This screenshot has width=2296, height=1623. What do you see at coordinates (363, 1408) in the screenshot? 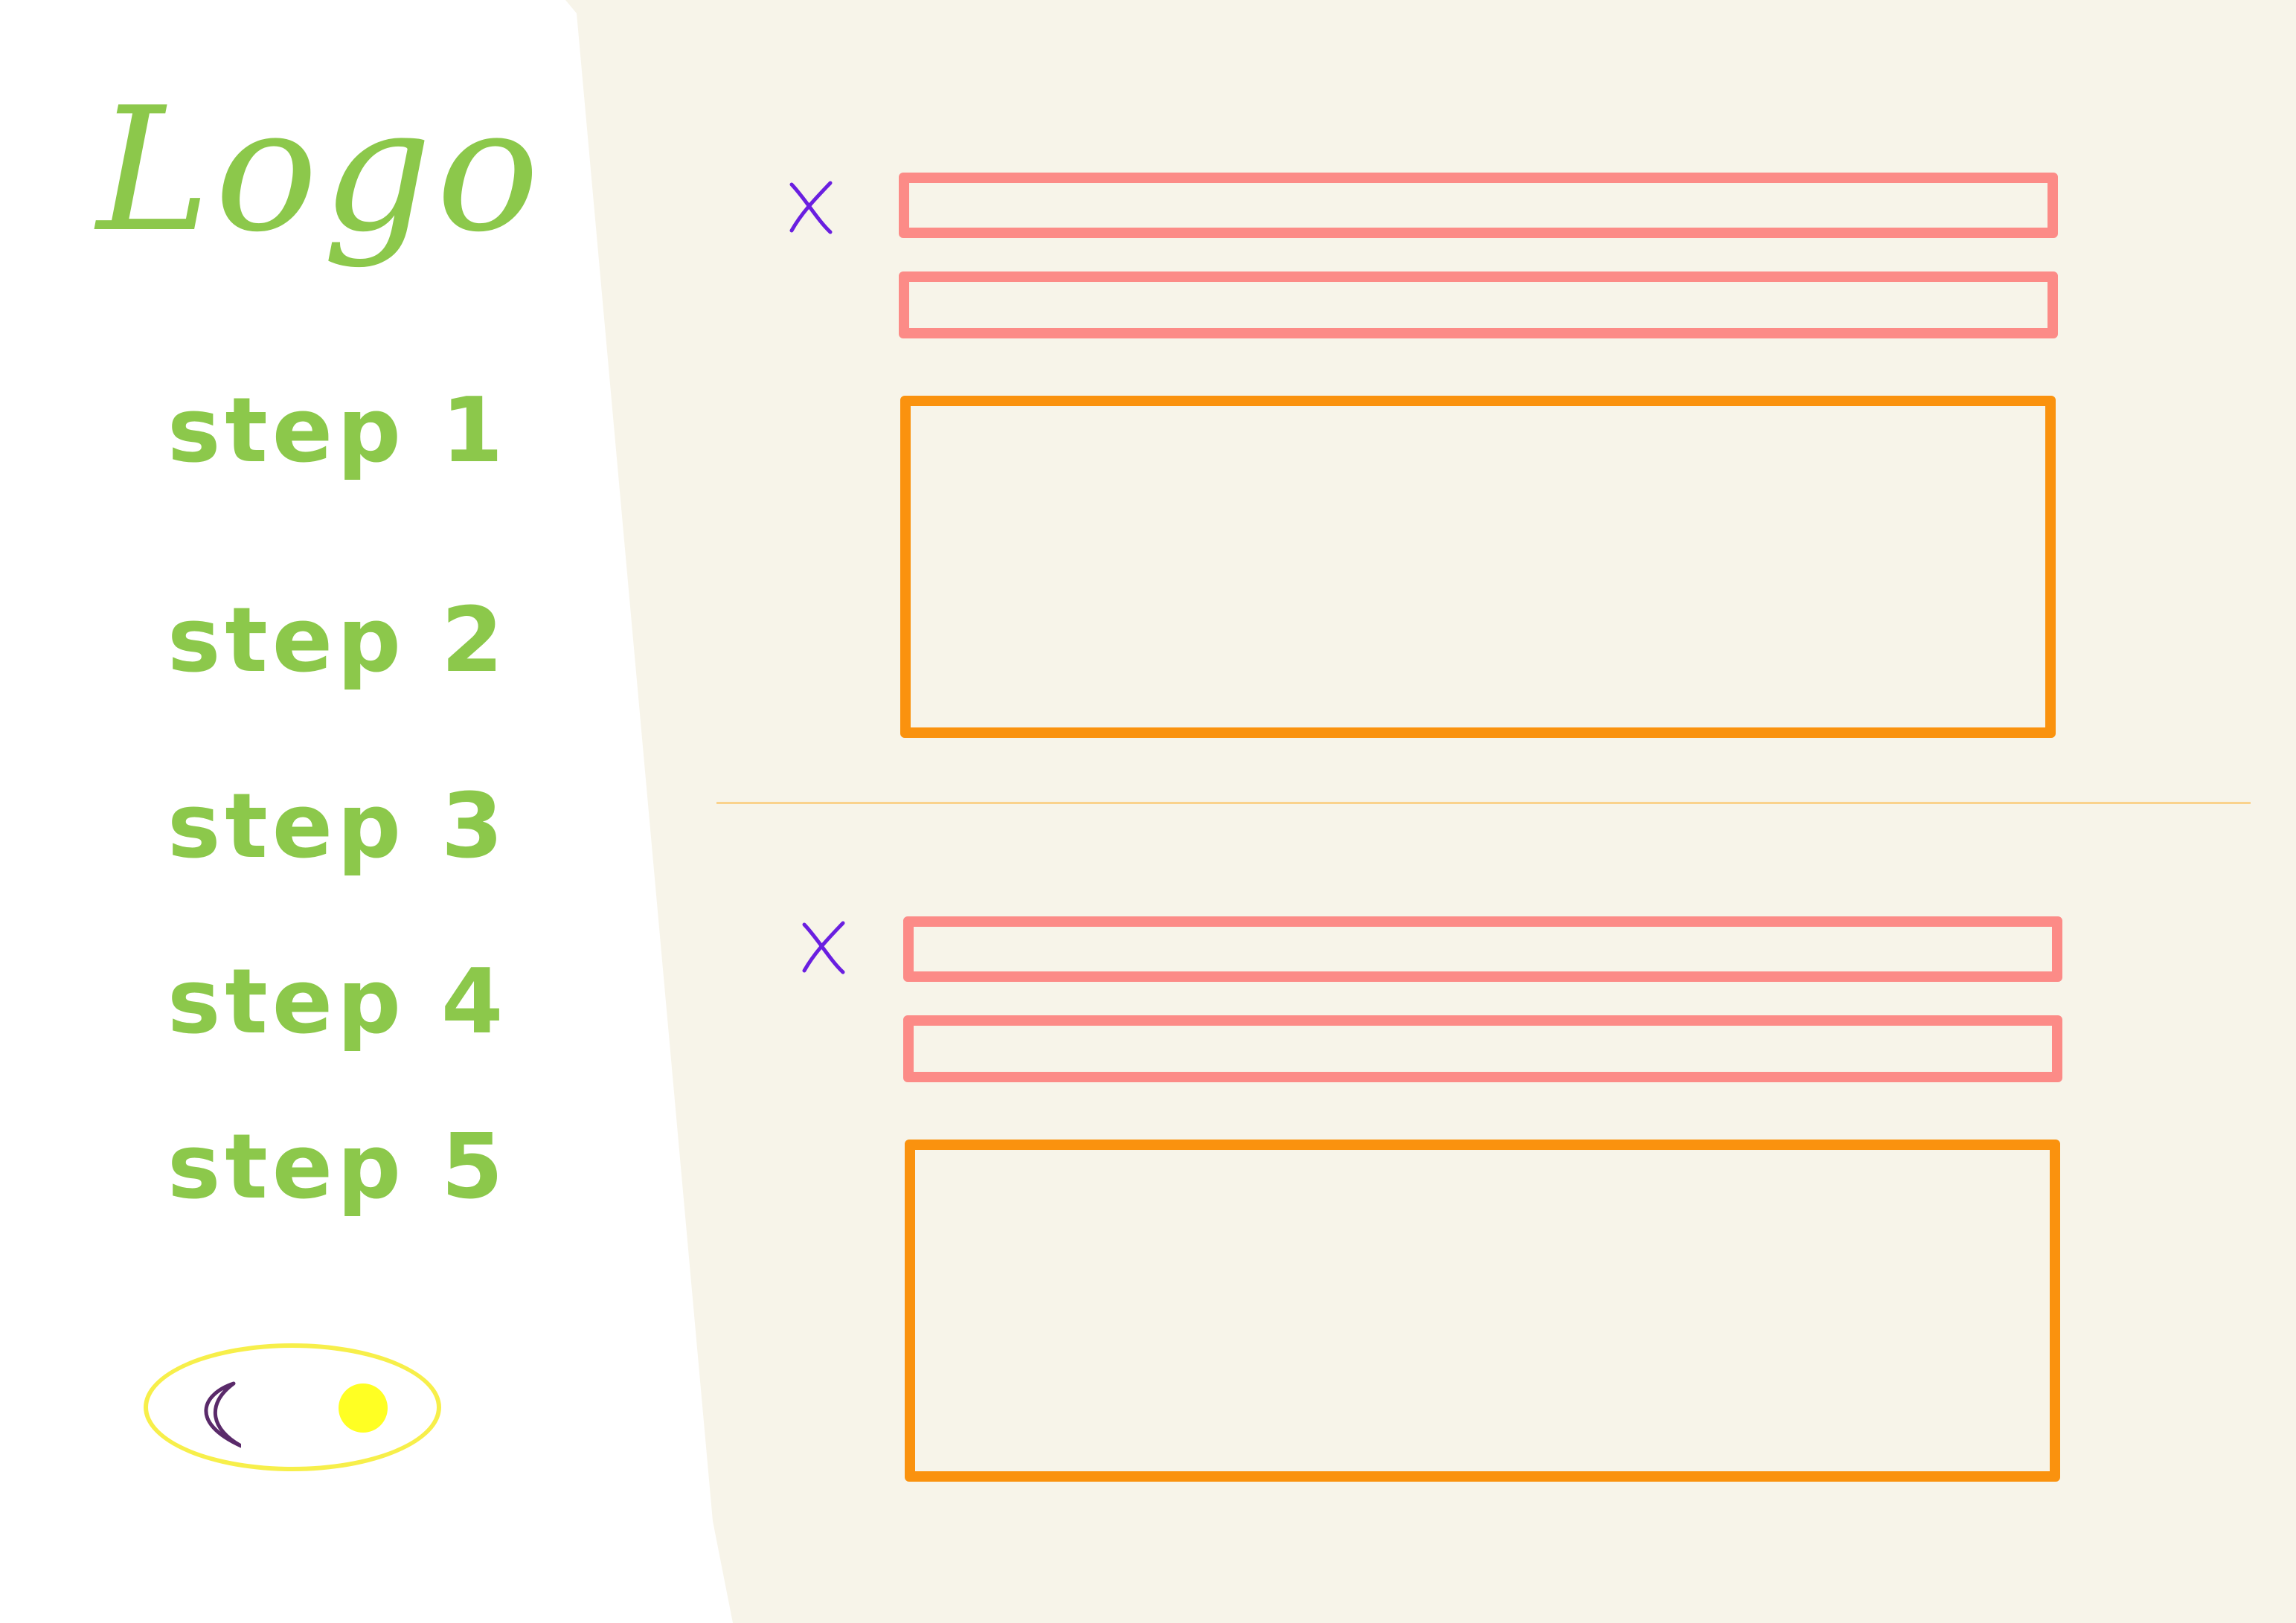
I see `sun-icon` at bounding box center [363, 1408].